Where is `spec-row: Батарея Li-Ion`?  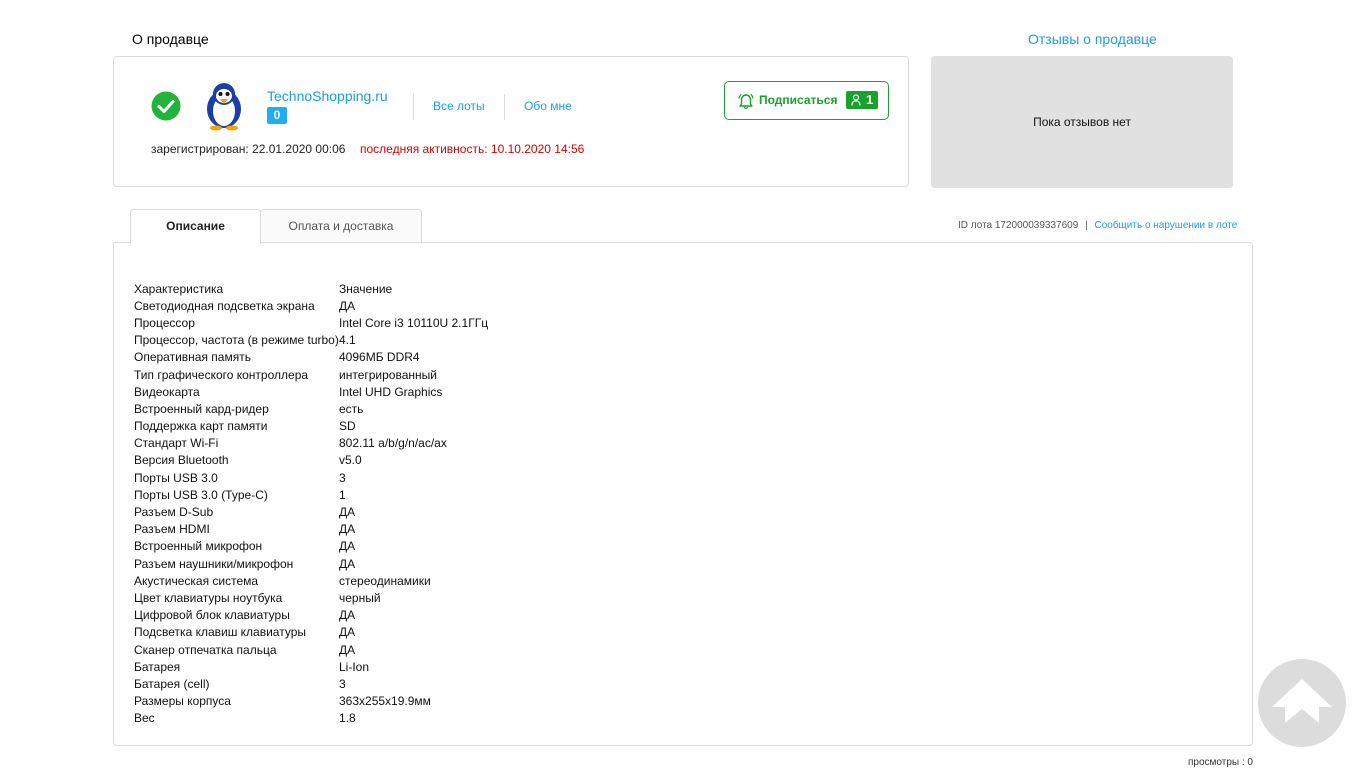
spec-row: Батарея Li-Ion is located at coordinates (311, 666).